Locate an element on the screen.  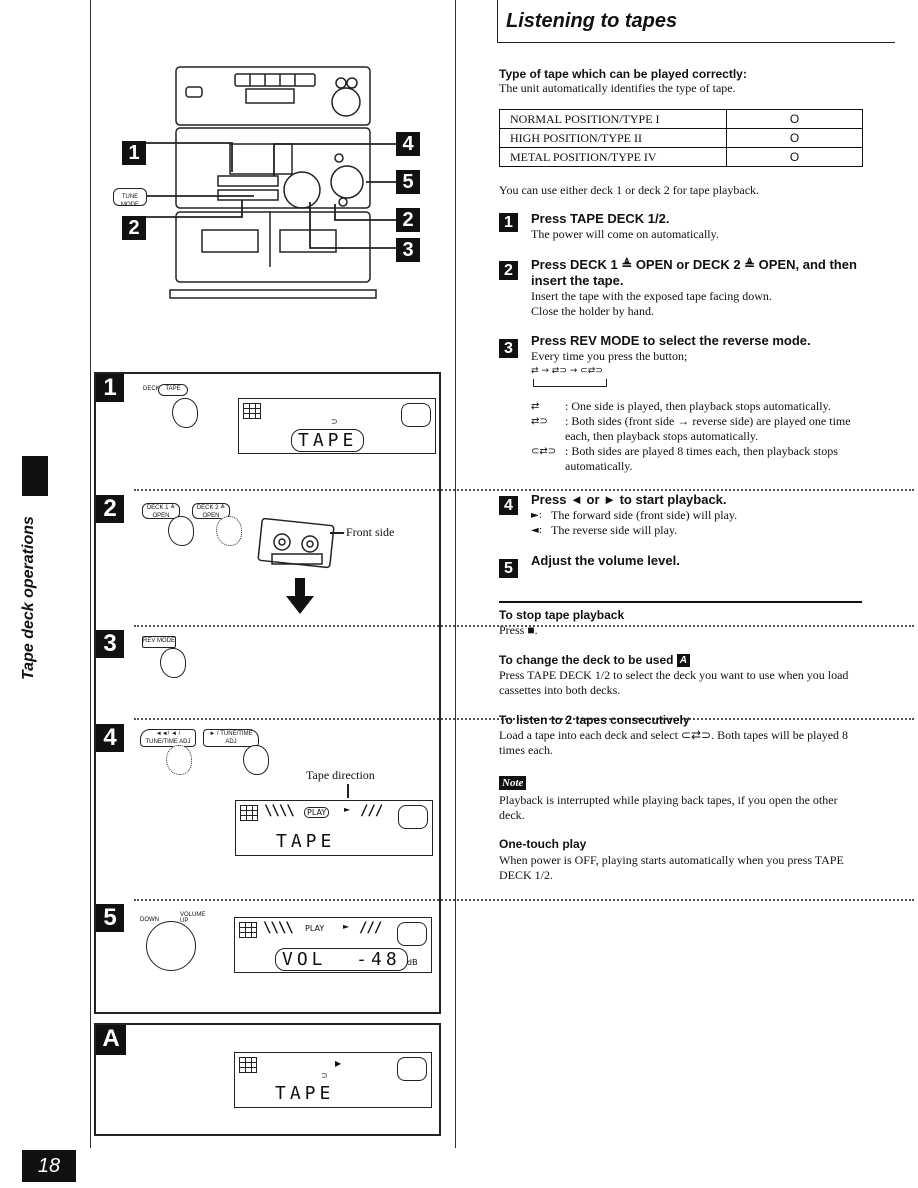
table-row: NORMAL POSITION/TYPE I O is located at coordinates (681, 119).